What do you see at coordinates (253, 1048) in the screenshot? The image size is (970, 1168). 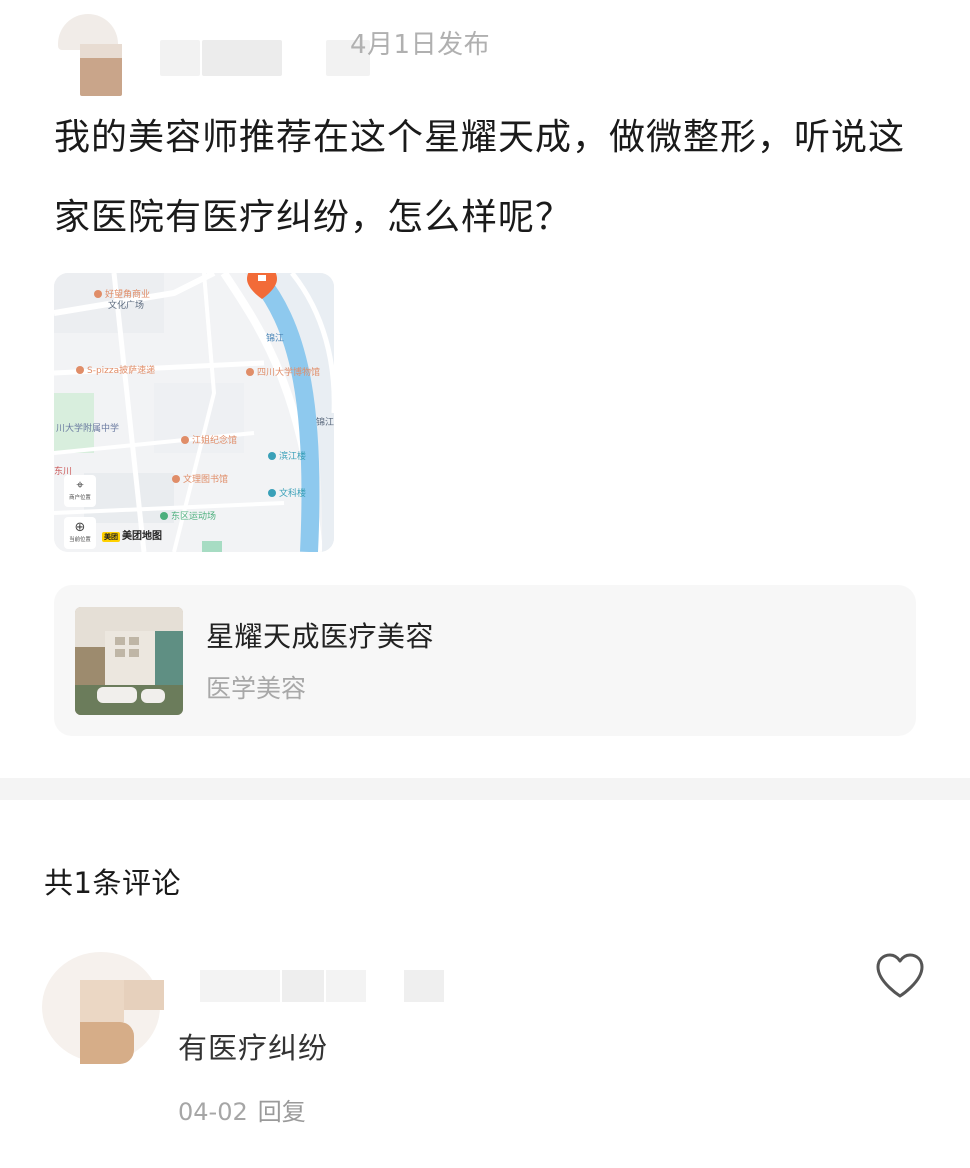 I see `comment-text: 有医疗纠纷` at bounding box center [253, 1048].